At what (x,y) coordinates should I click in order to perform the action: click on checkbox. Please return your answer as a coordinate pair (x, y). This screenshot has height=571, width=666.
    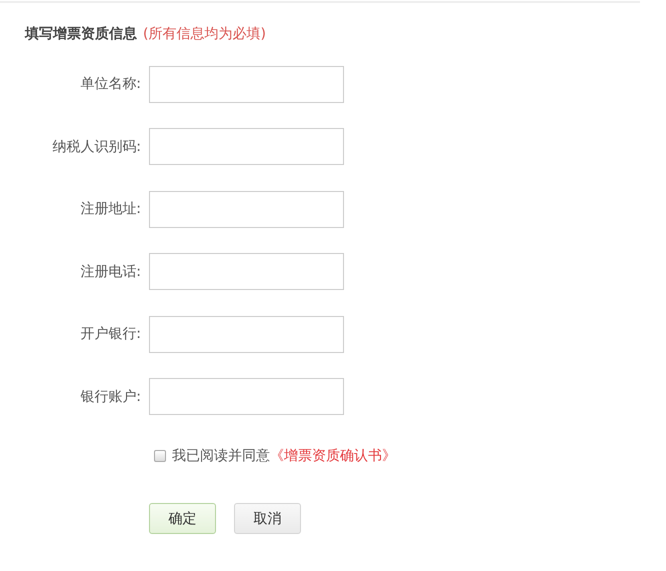
    Looking at the image, I should click on (160, 456).